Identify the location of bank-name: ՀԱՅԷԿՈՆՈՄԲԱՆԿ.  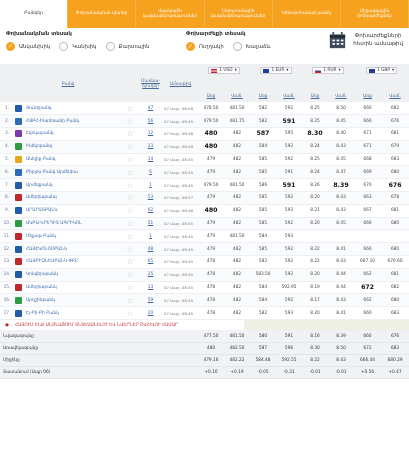
(46, 249).